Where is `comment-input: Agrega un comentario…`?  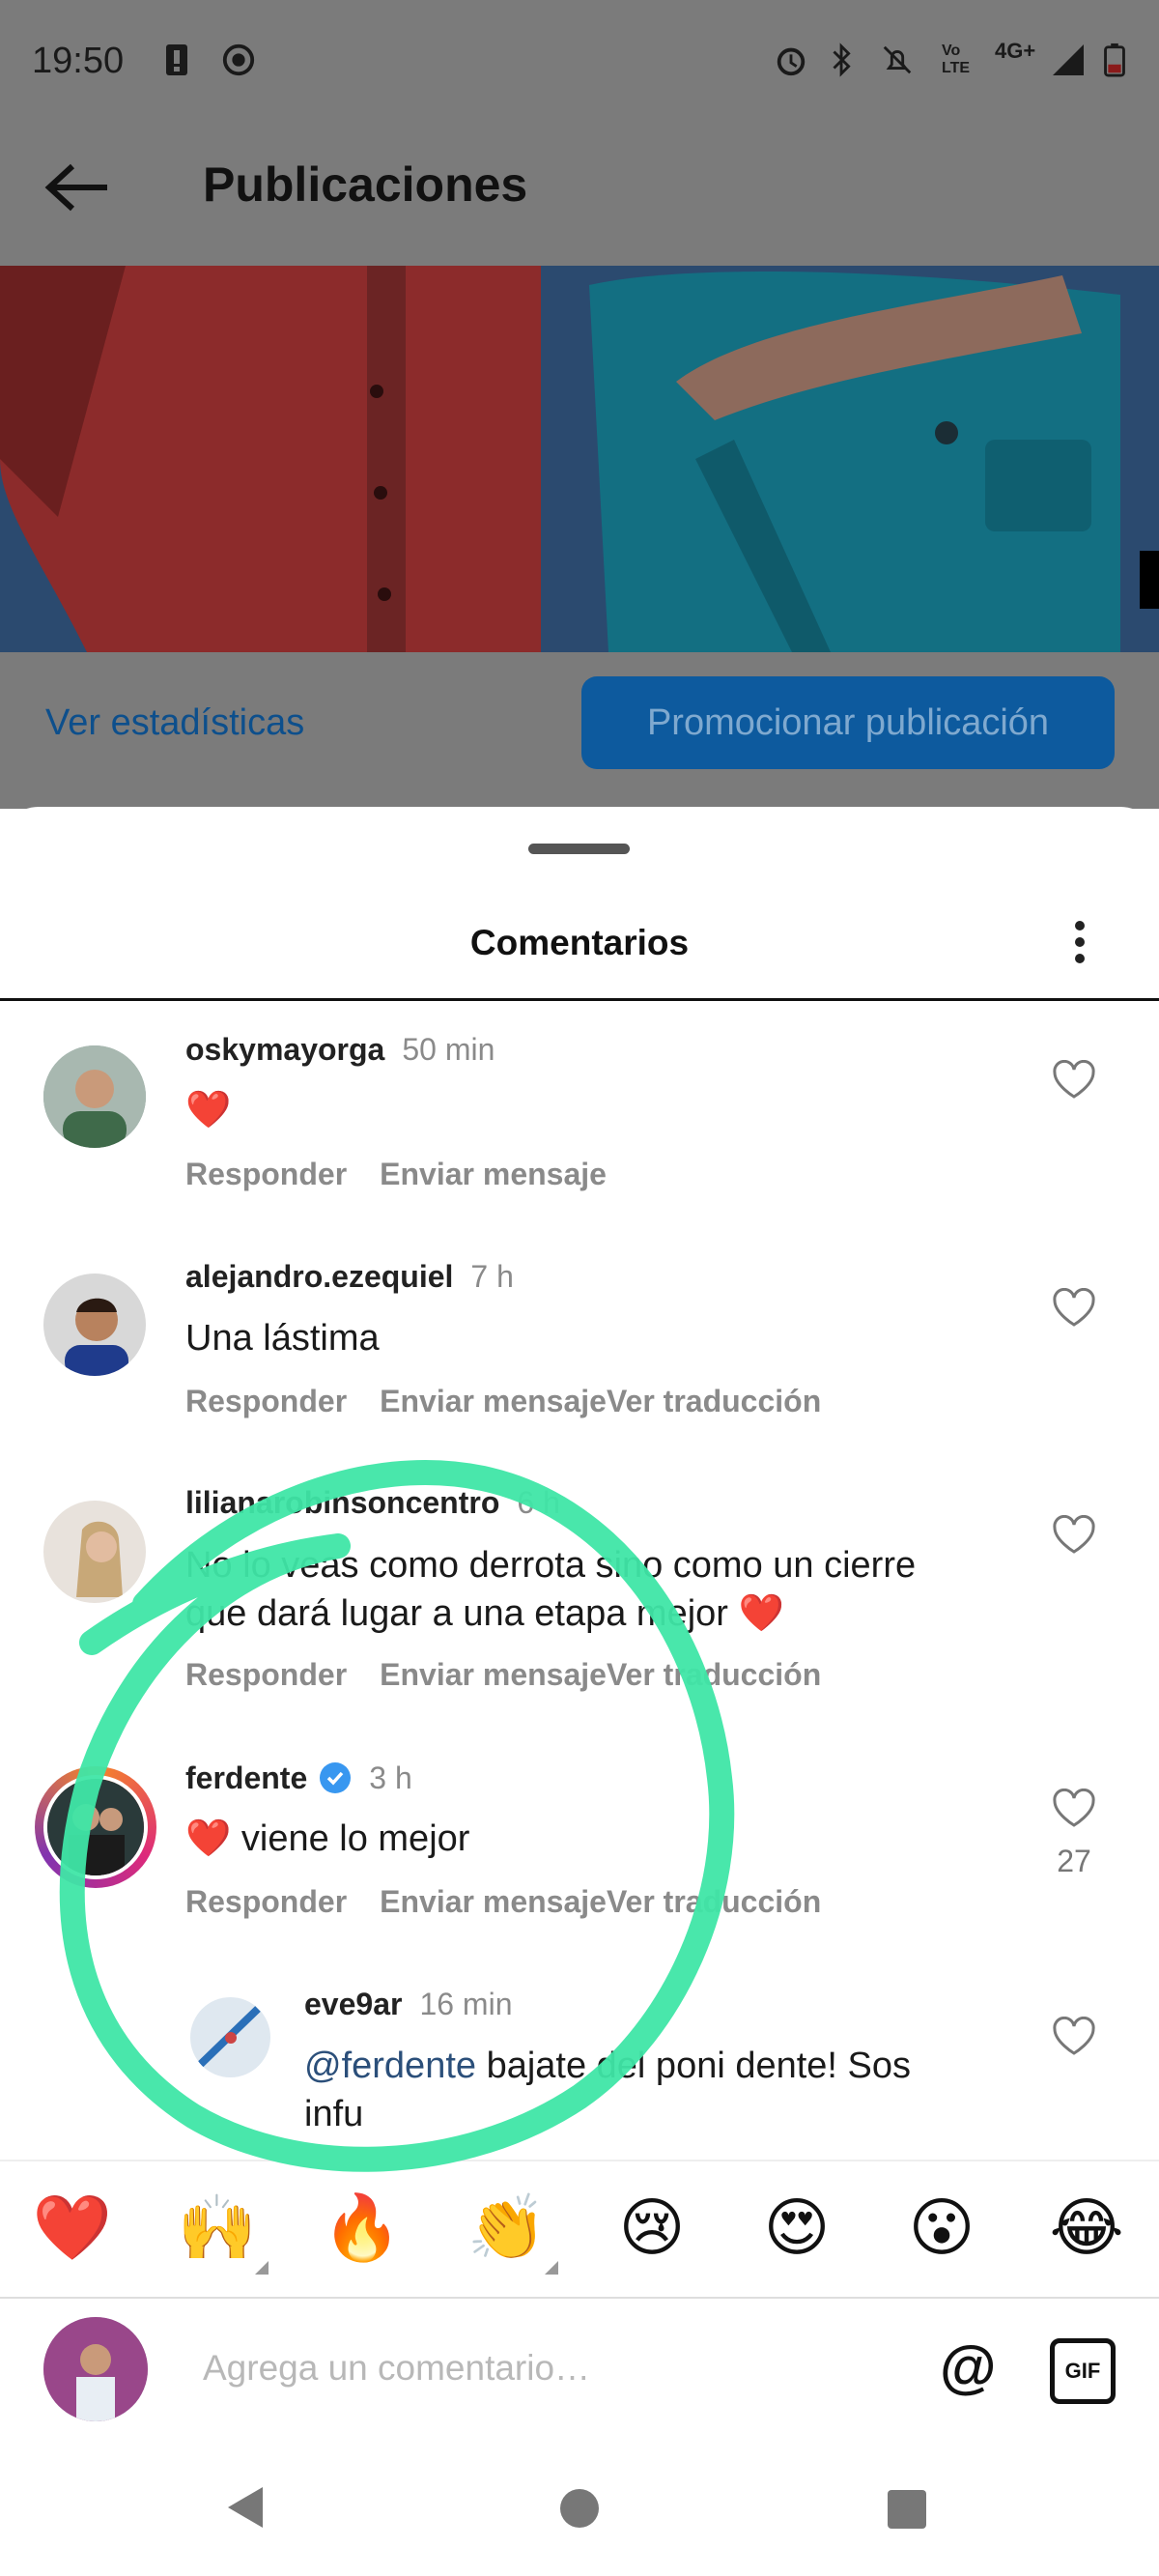 comment-input: Agrega un comentario… is located at coordinates (396, 2369).